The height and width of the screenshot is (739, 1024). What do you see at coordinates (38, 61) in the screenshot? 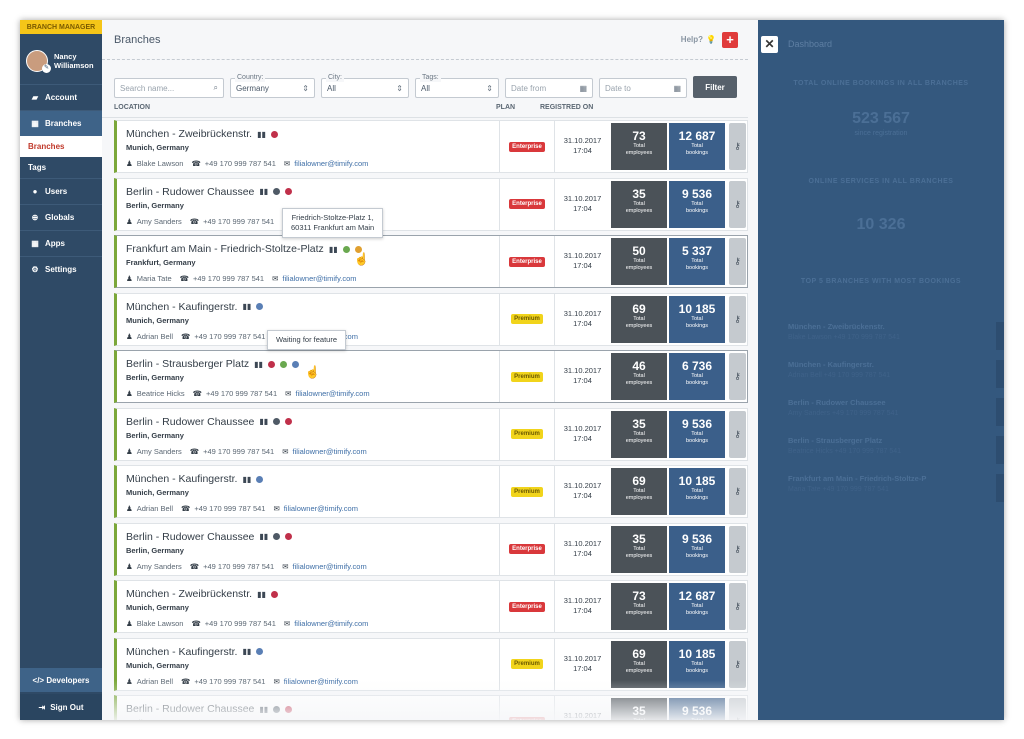
I see `avatar: ✎` at bounding box center [38, 61].